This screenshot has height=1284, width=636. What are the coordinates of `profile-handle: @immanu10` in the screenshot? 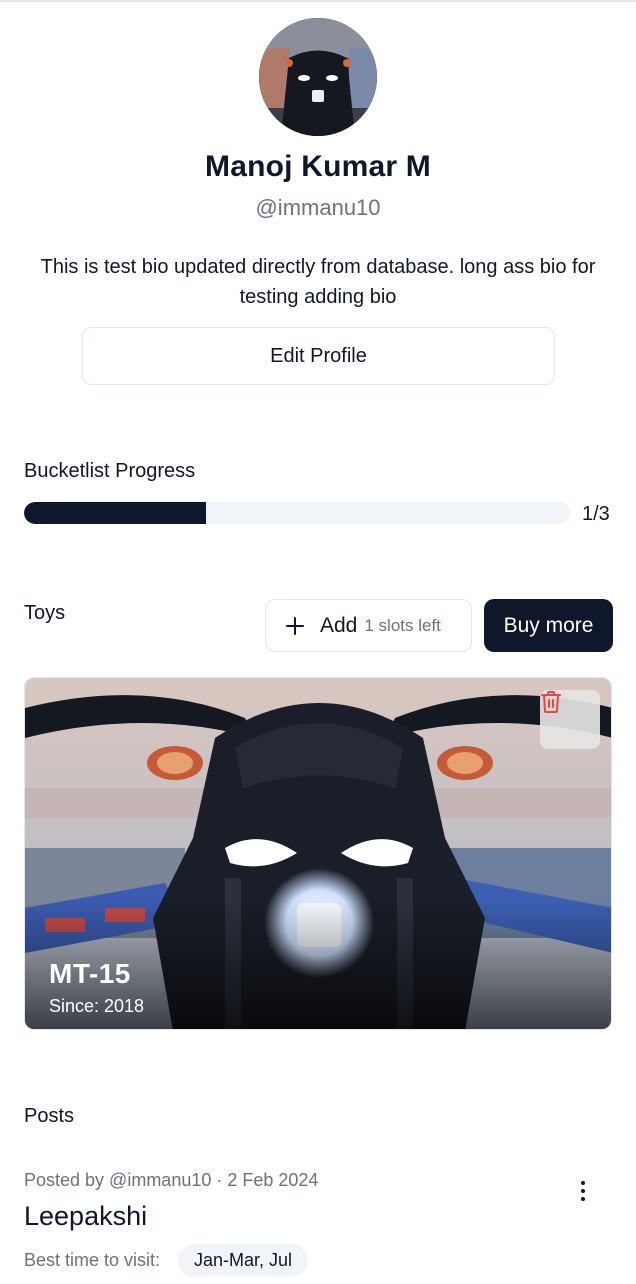 It's located at (318, 207).